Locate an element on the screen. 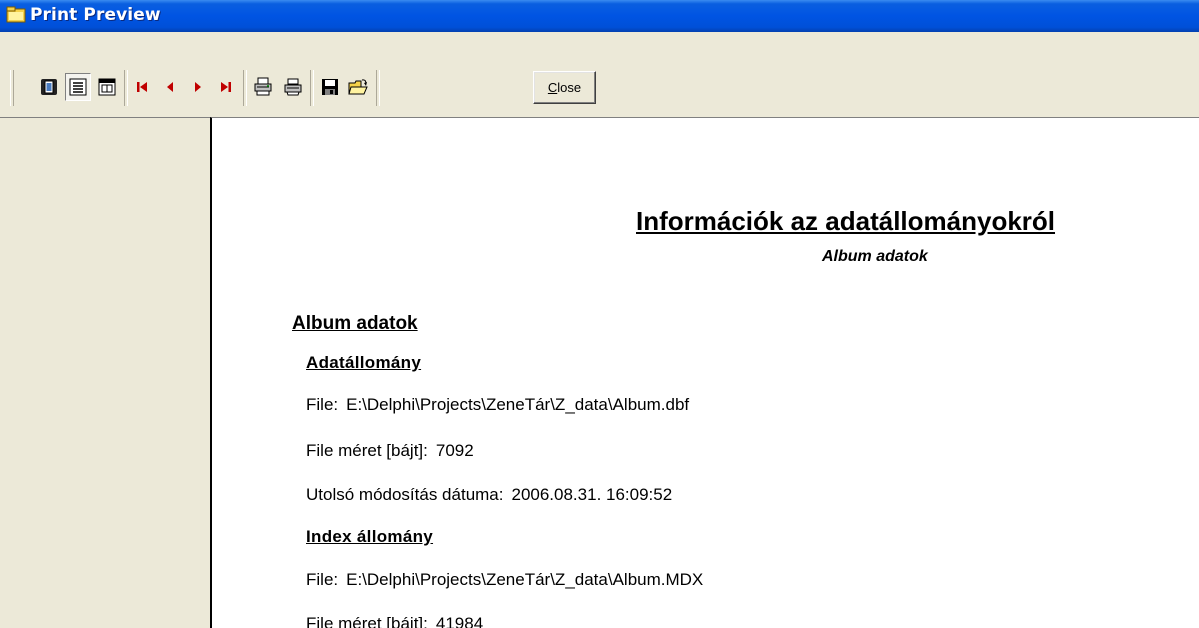  open-button is located at coordinates (358, 87).